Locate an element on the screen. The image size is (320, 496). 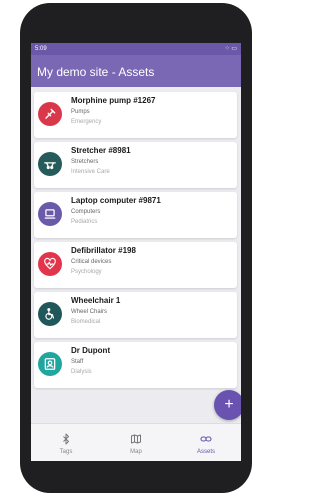
asset-name: Dr Dupont is located at coordinates (91, 350).